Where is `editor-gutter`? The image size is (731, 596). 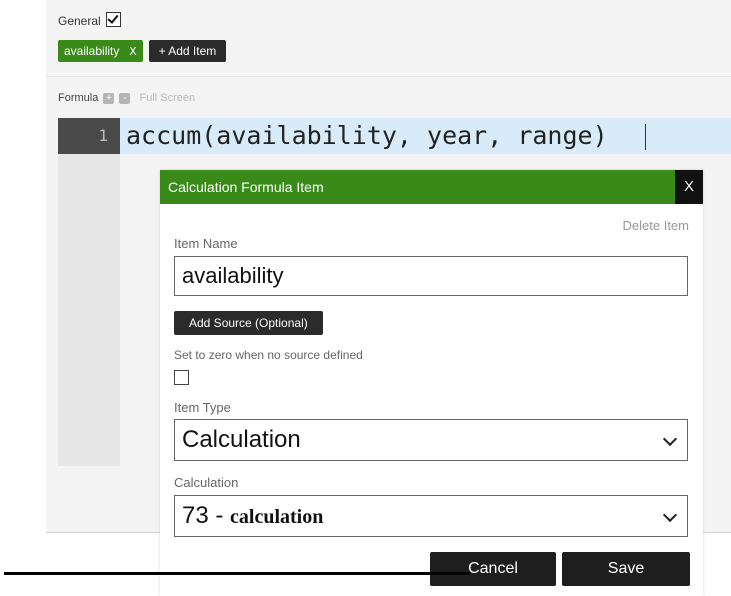 editor-gutter is located at coordinates (89, 292).